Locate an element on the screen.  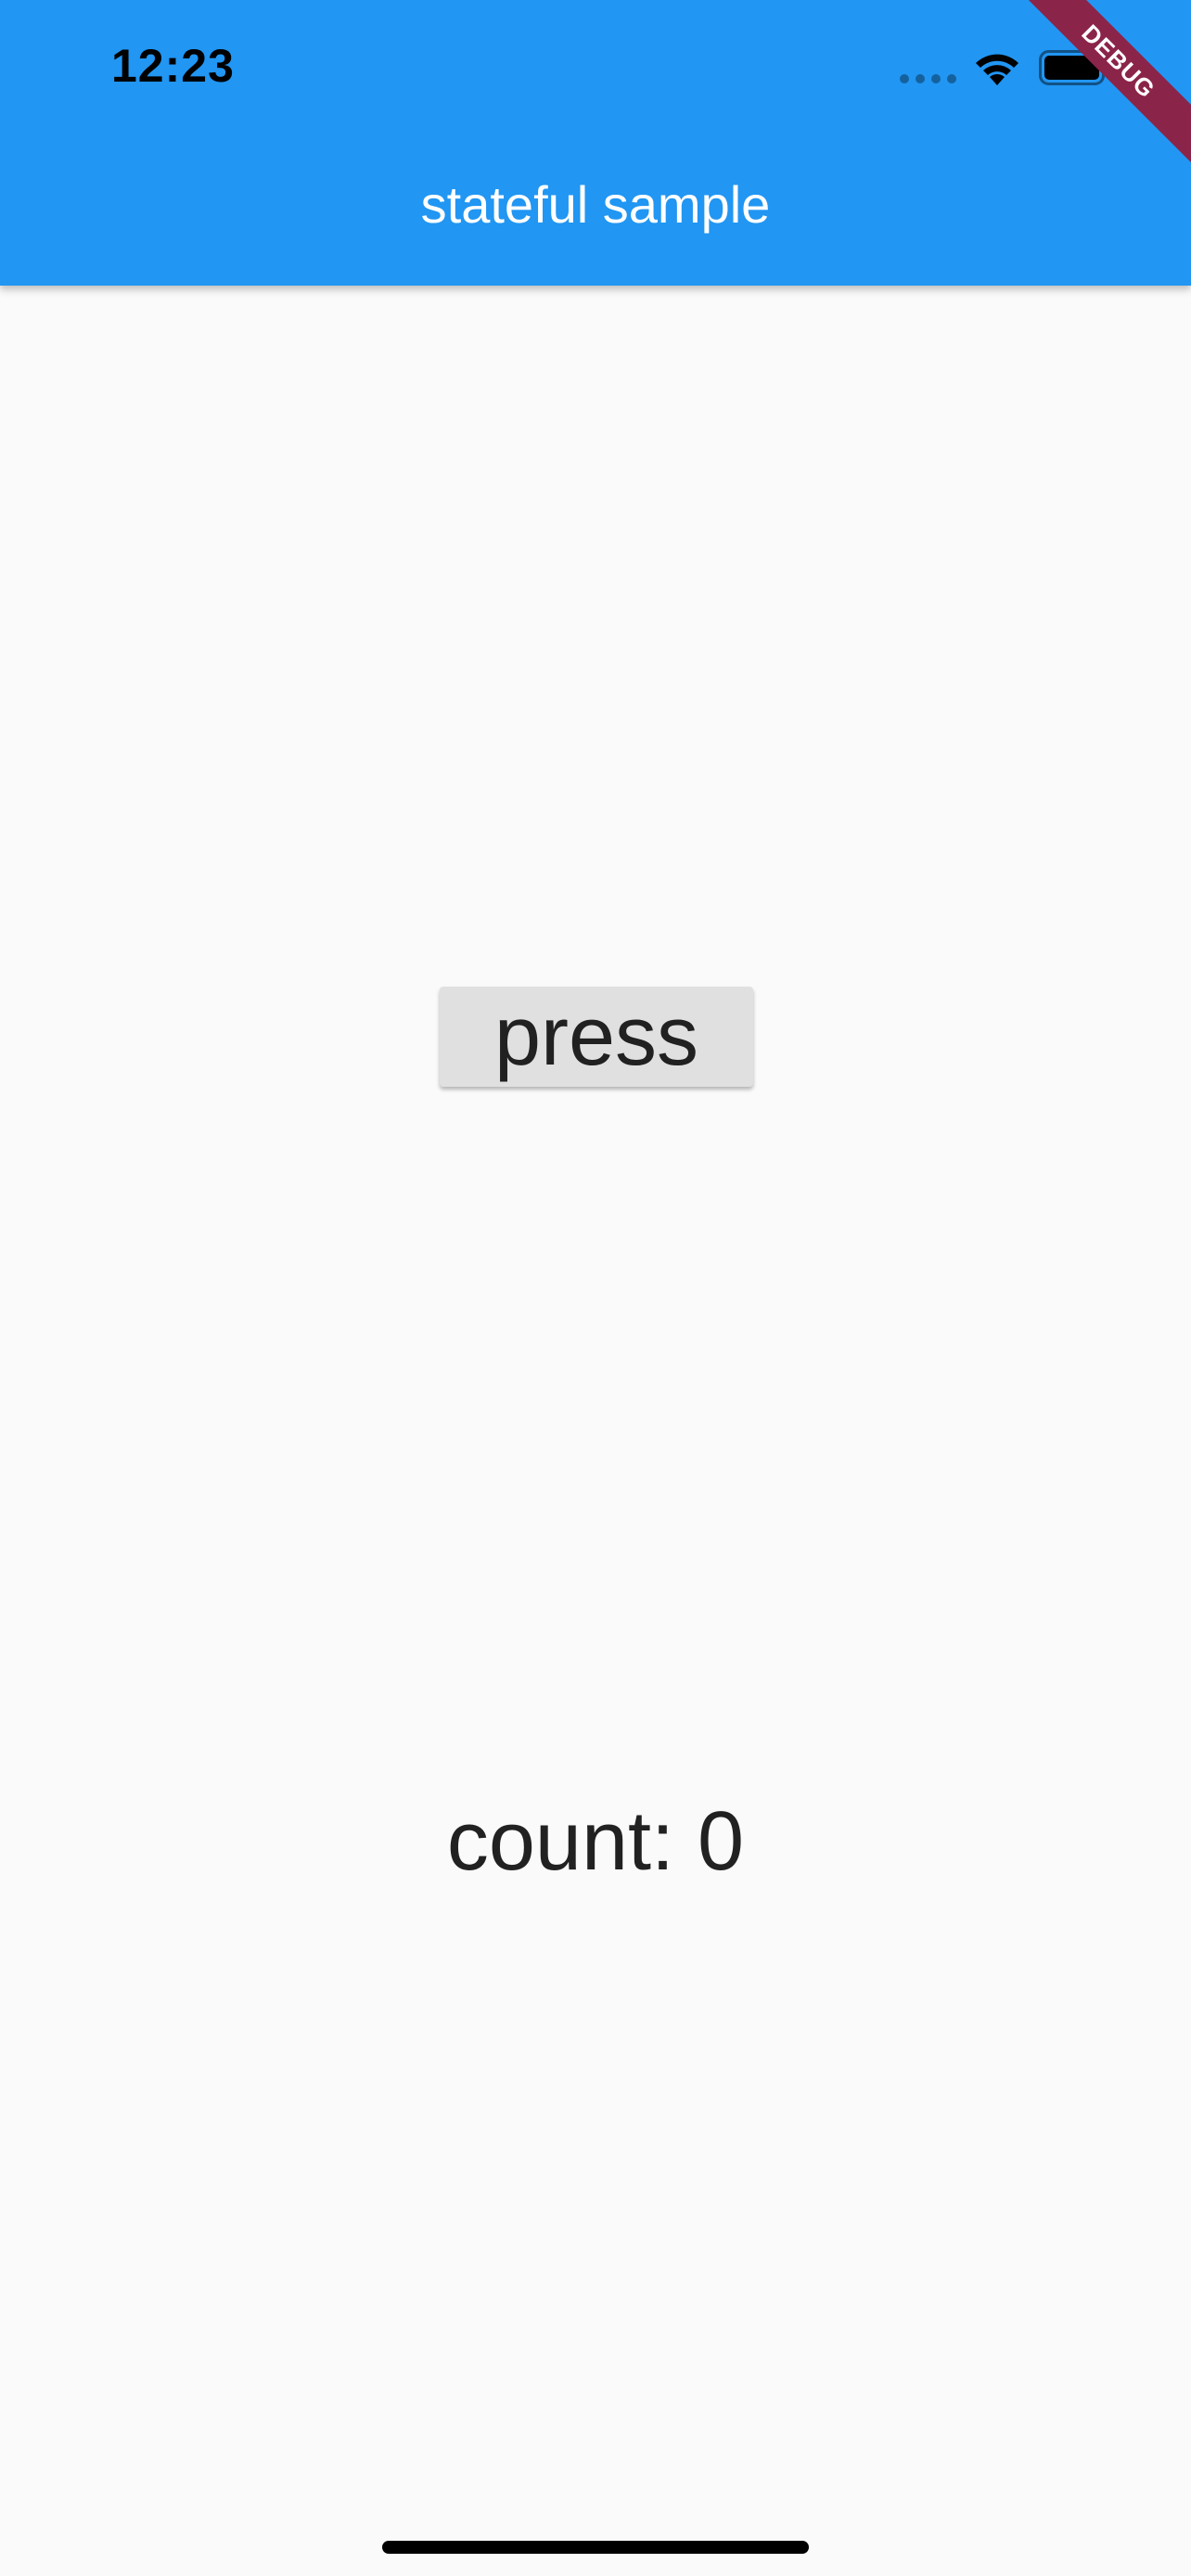
debug-banner: DEBUG is located at coordinates (1098, 92).